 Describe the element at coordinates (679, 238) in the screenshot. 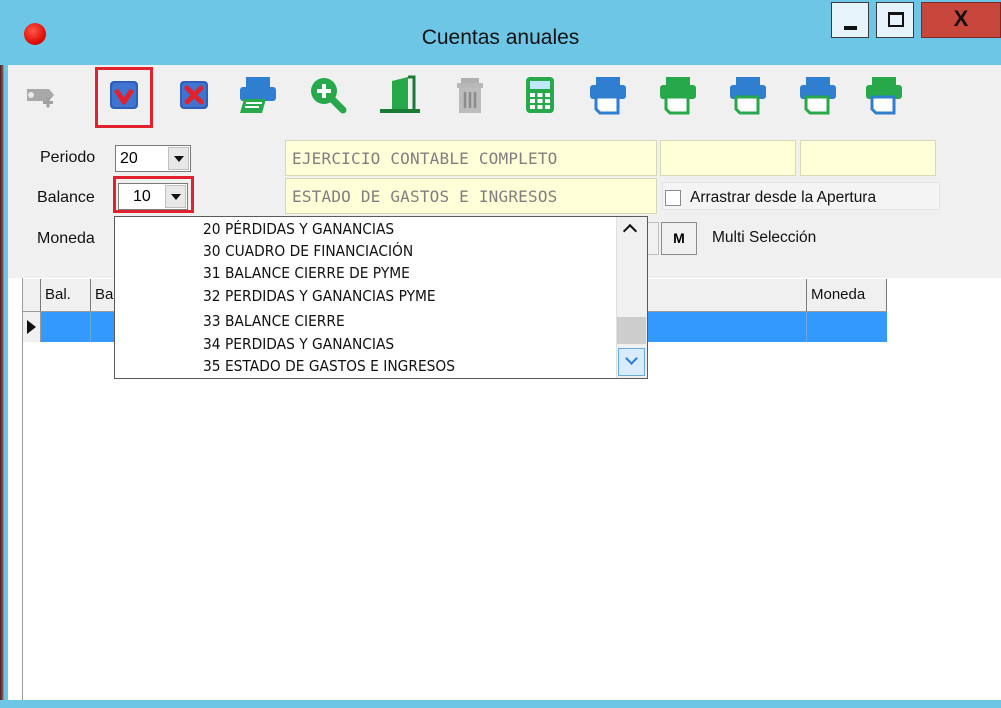

I see `multi-select-button: M` at that location.